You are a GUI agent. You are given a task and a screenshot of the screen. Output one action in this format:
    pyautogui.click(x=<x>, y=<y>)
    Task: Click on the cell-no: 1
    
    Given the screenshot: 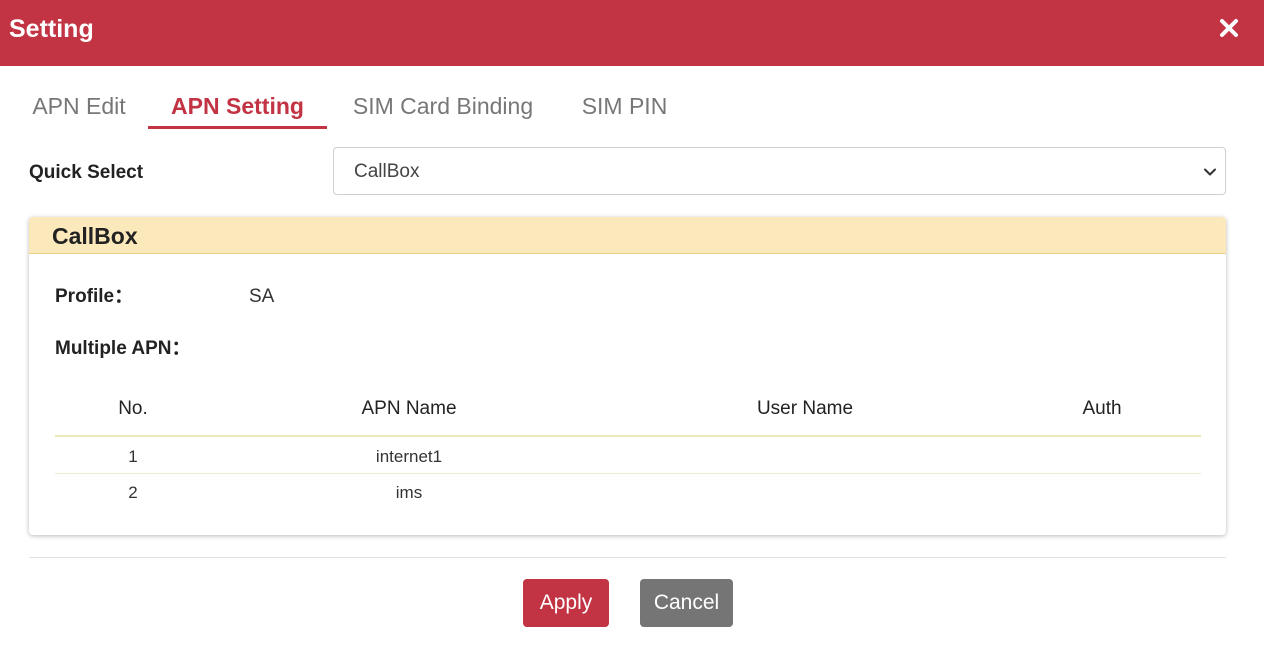 What is the action you would take?
    pyautogui.click(x=133, y=456)
    